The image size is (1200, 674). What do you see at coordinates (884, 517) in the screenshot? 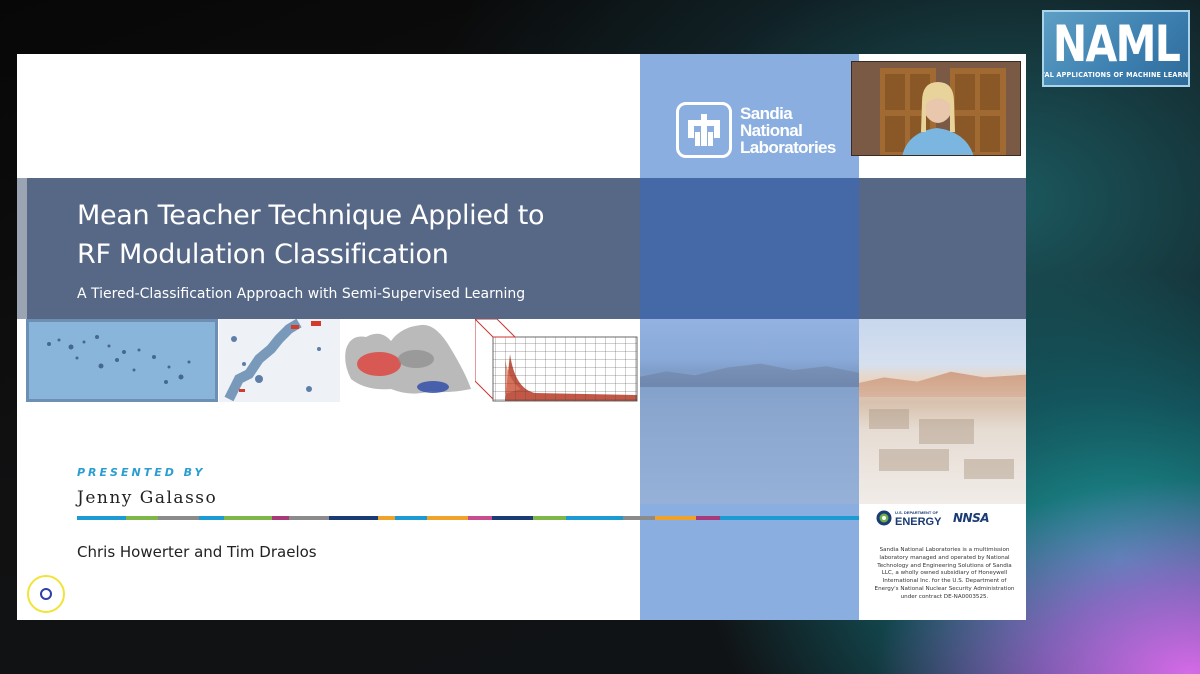
I see `doe-seal-icon` at bounding box center [884, 517].